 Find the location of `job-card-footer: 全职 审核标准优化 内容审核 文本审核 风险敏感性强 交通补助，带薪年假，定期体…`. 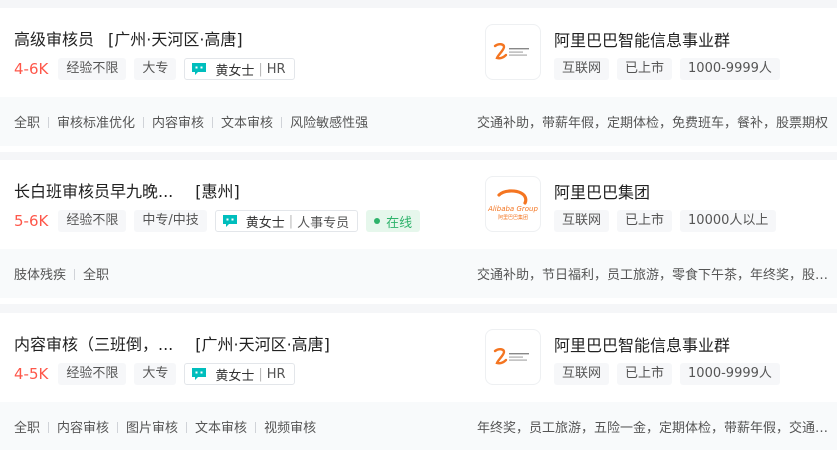

job-card-footer: 全职 审核标准优化 内容审核 文本审核 风险敏感性强 交通补助，带薪年假，定期体… is located at coordinates (418, 121).